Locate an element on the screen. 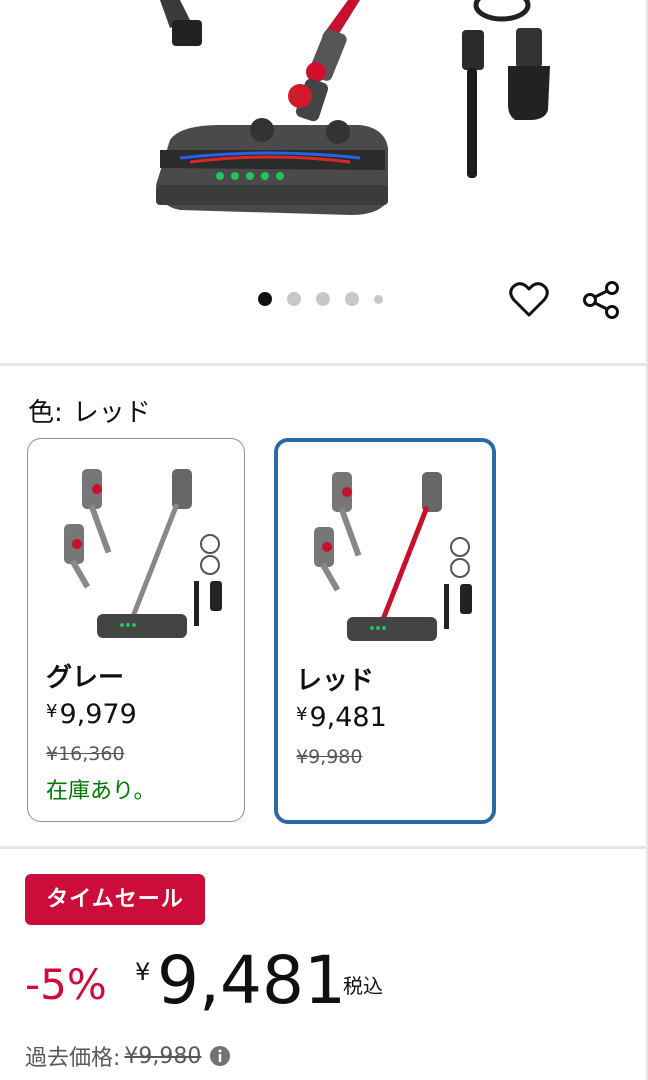  swatch-stock-status: 在庫あり。 is located at coordinates (101, 791).